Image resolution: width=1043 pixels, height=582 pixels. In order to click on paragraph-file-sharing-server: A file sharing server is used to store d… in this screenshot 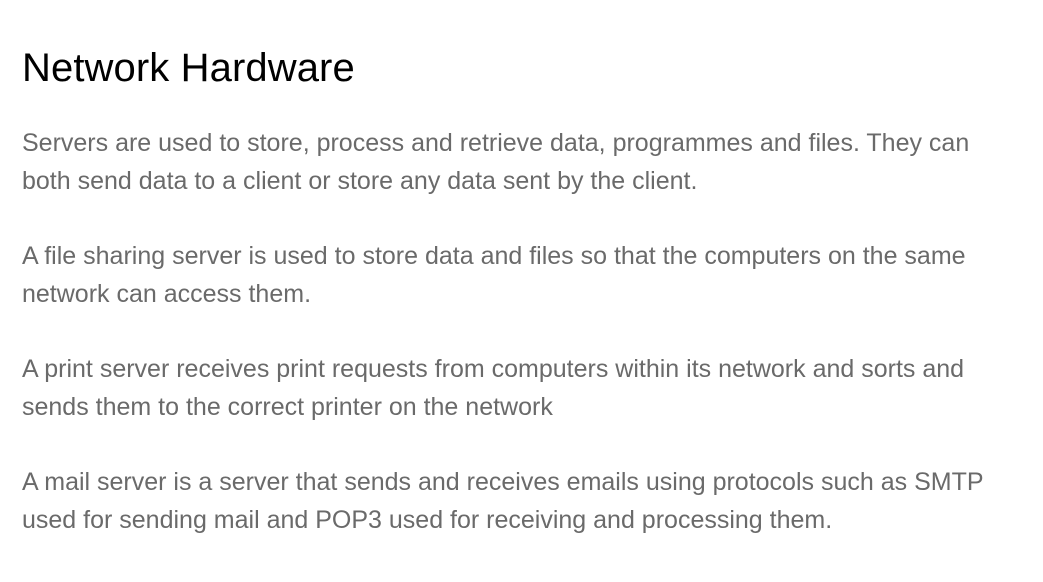, I will do `click(494, 275)`.